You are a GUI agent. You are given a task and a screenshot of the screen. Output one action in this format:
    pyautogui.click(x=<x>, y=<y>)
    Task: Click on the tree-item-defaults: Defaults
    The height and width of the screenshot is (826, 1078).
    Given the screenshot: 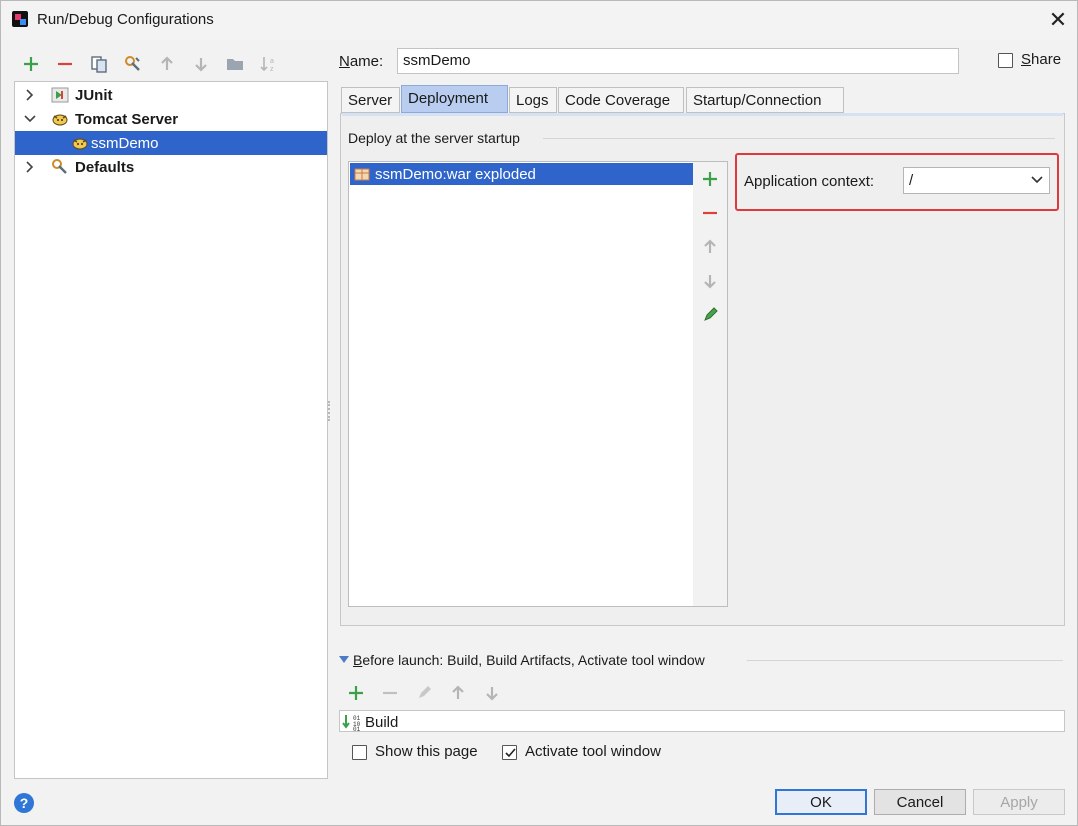 What is the action you would take?
    pyautogui.click(x=171, y=167)
    